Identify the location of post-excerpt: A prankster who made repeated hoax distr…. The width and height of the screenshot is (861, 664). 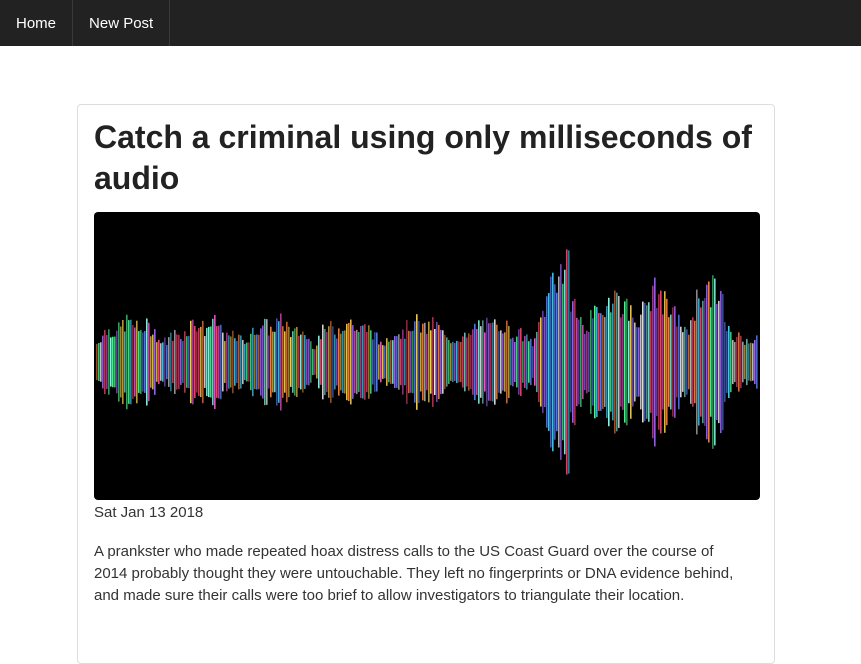
(414, 573).